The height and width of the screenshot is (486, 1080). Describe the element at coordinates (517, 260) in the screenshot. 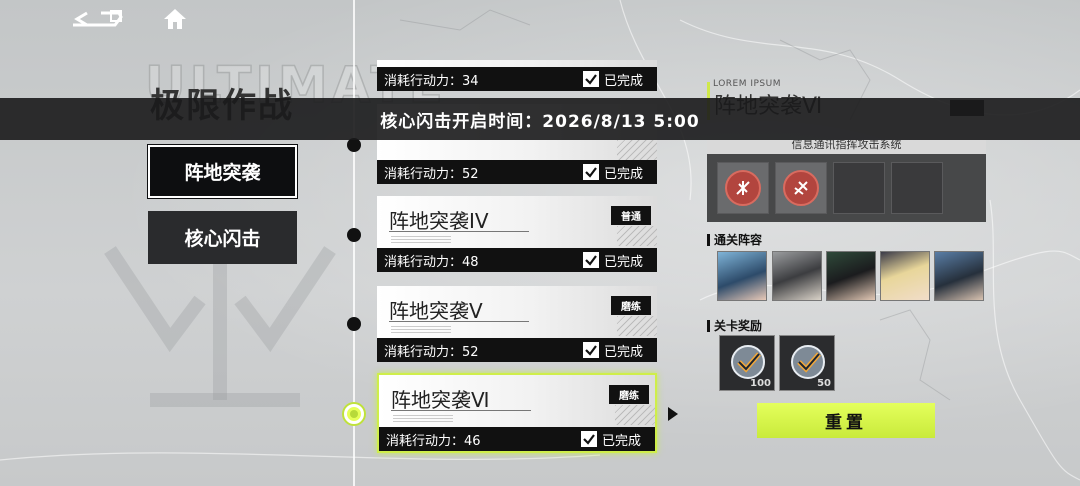

I see `stage-cost-bar: 消耗行动力：48 已完成` at that location.